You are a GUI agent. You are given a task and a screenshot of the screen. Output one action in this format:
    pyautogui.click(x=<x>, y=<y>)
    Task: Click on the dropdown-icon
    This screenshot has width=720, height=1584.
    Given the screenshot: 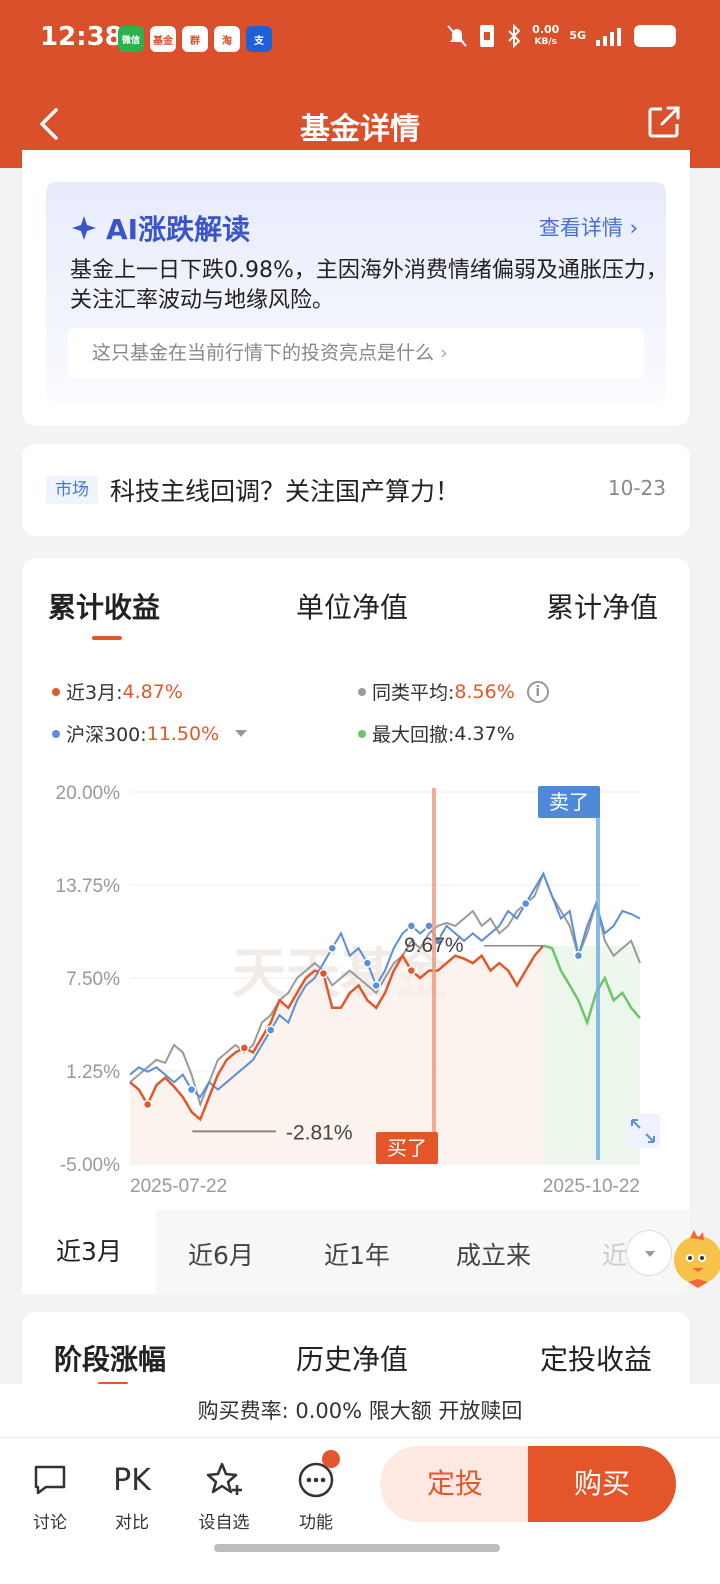 What is the action you would take?
    pyautogui.click(x=241, y=733)
    